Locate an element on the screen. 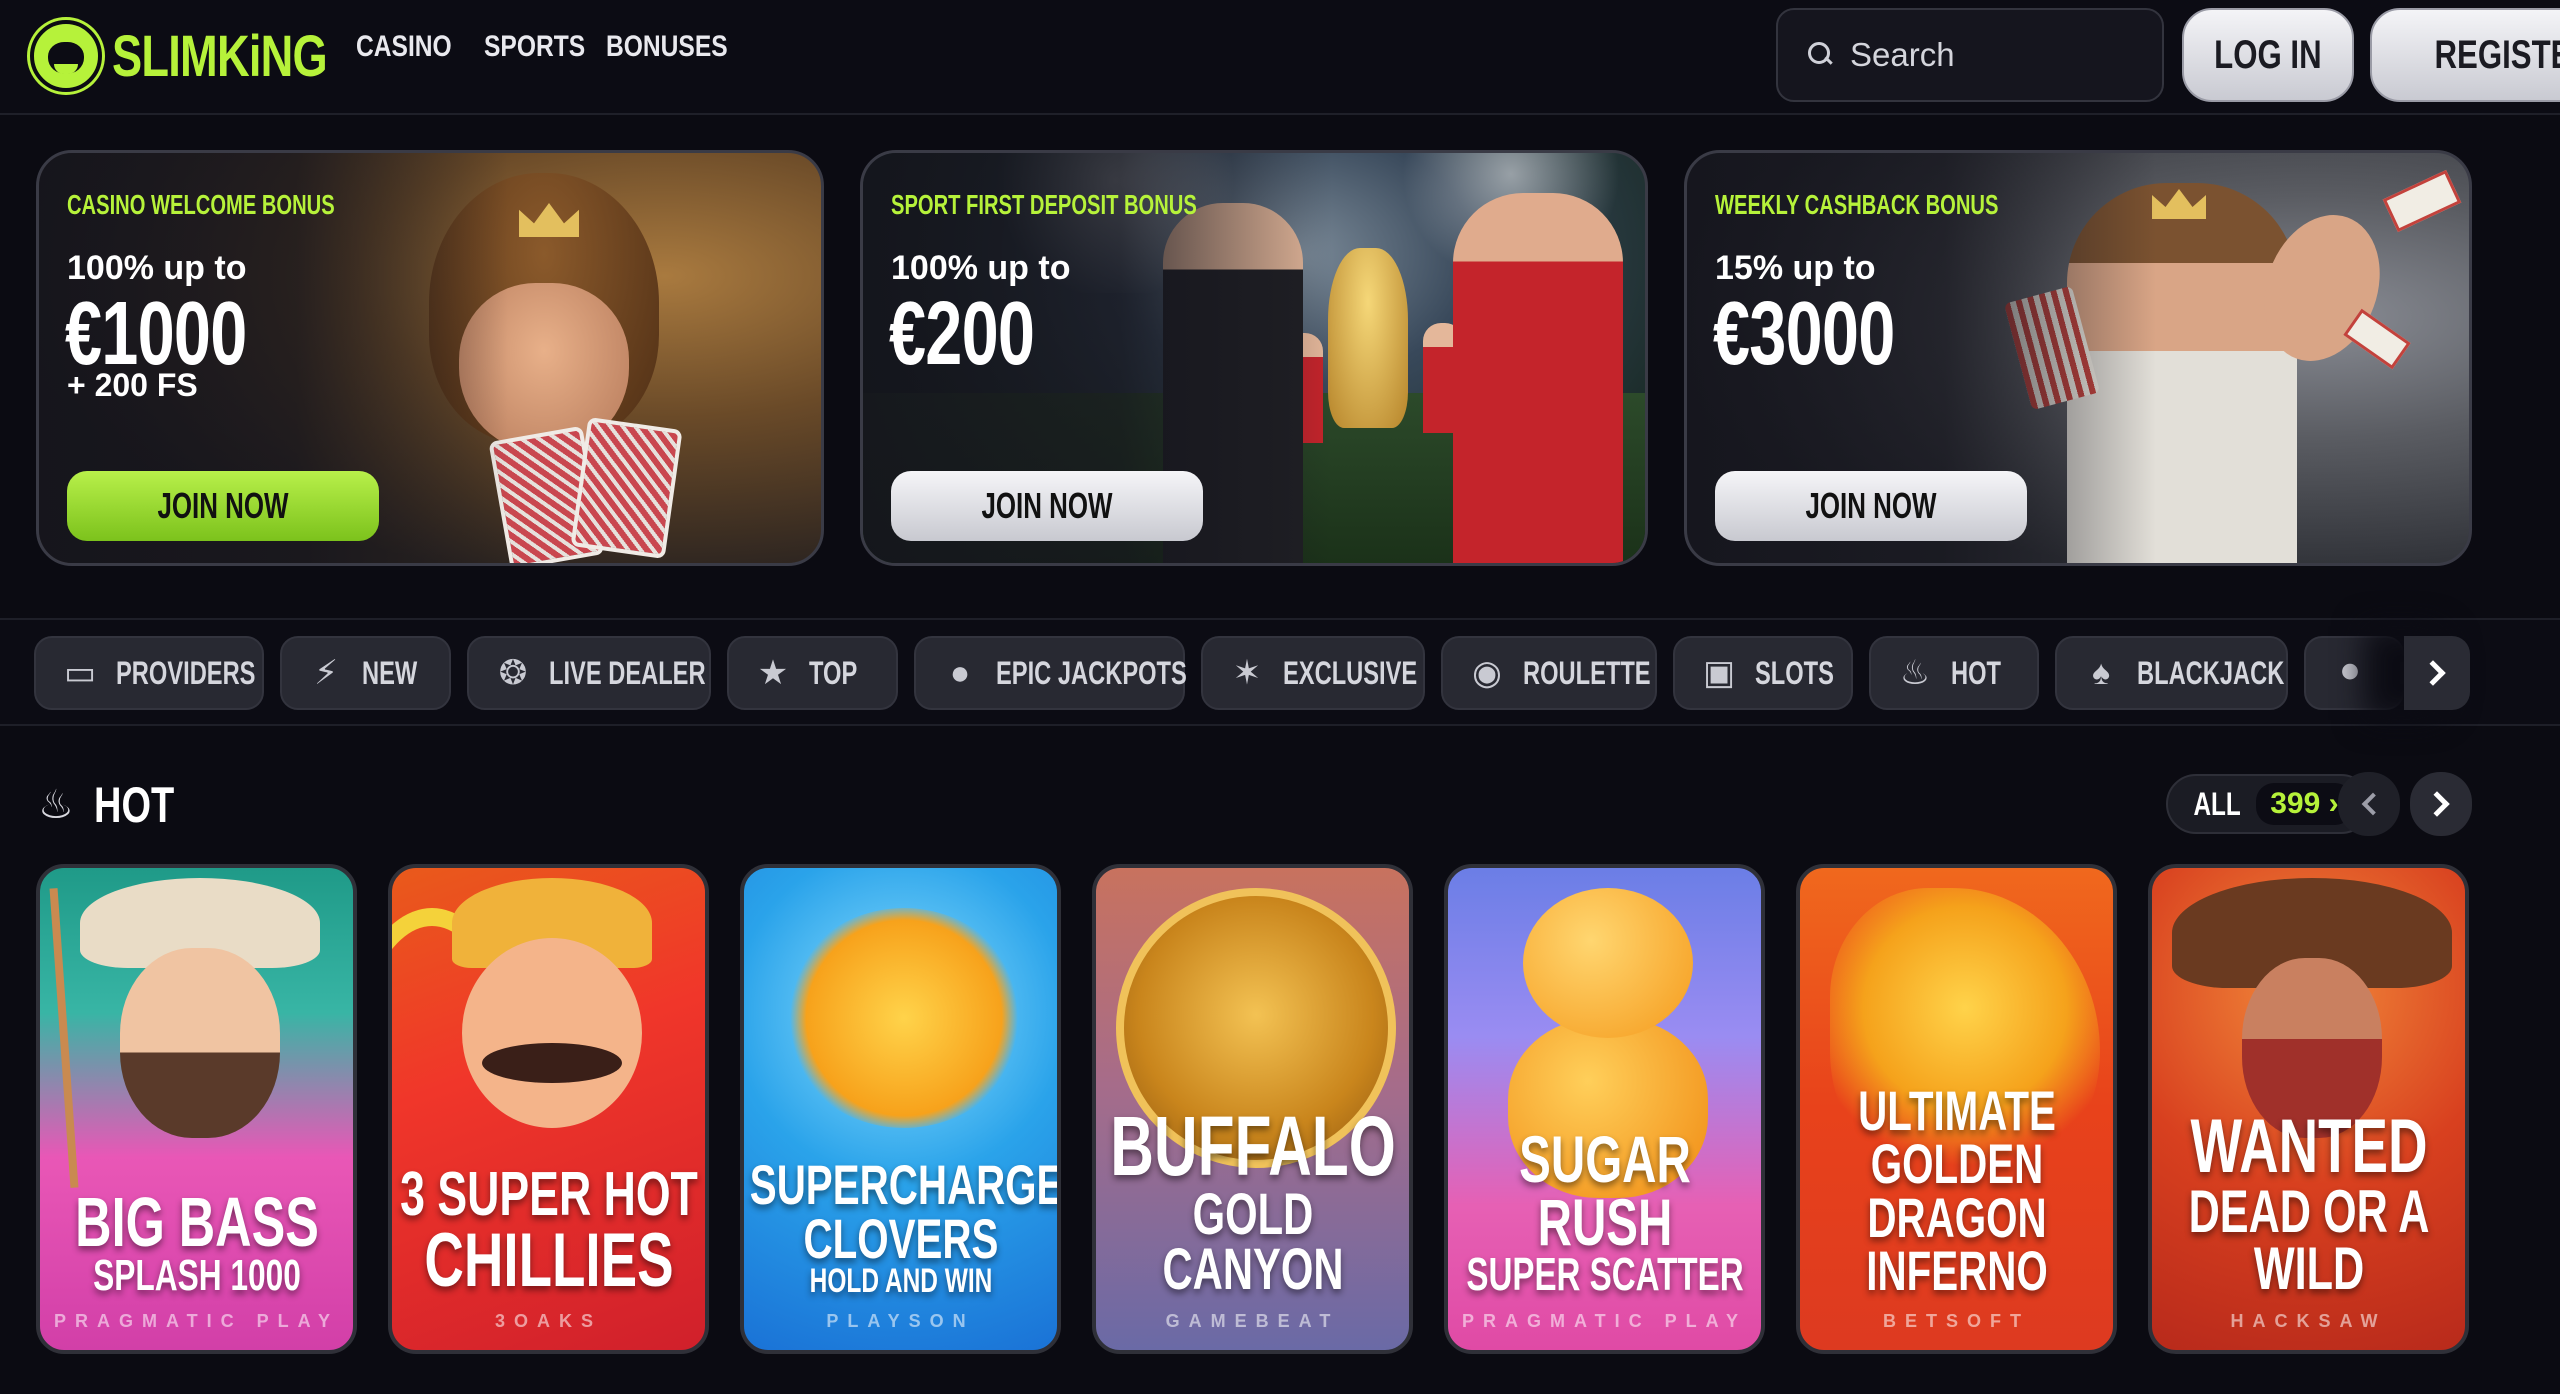 The image size is (2560, 1394). game-title: SUPERCHARGED CLOVERS HOLD AND WIN is located at coordinates (905, 1226).